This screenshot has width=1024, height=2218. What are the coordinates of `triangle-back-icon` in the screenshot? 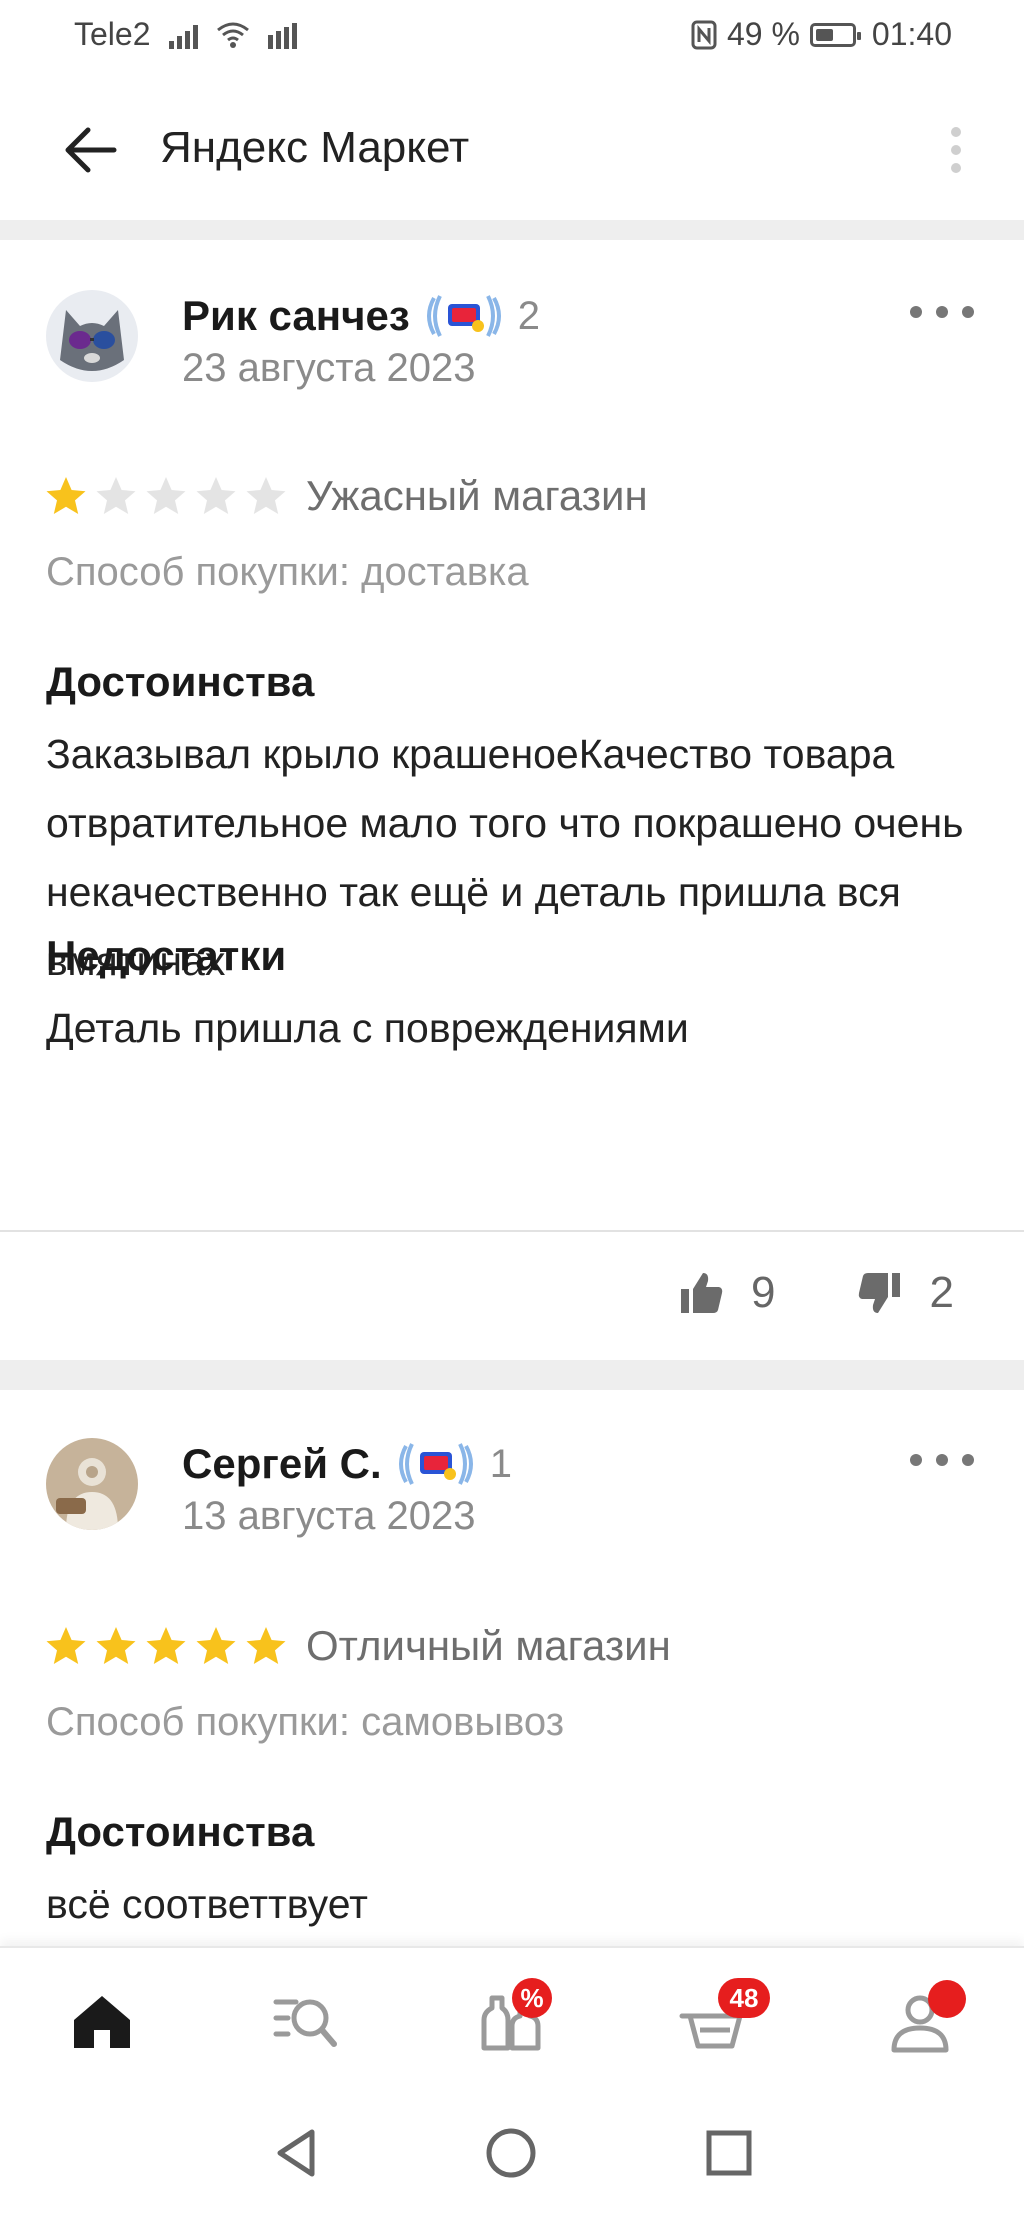 It's located at (296, 2153).